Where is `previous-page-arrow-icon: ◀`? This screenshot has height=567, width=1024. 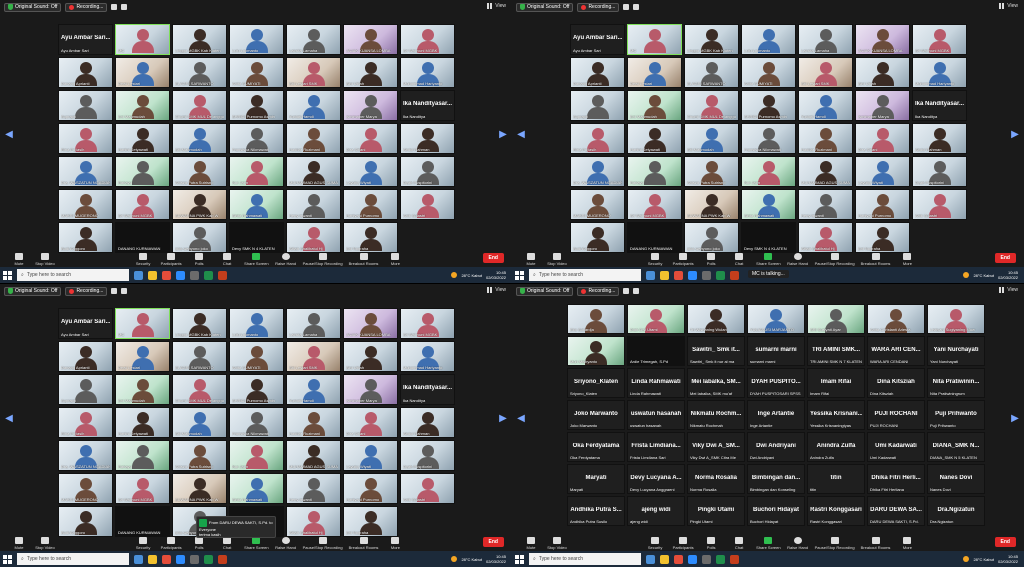
previous-page-arrow-icon: ◀ is located at coordinates (9, 419).